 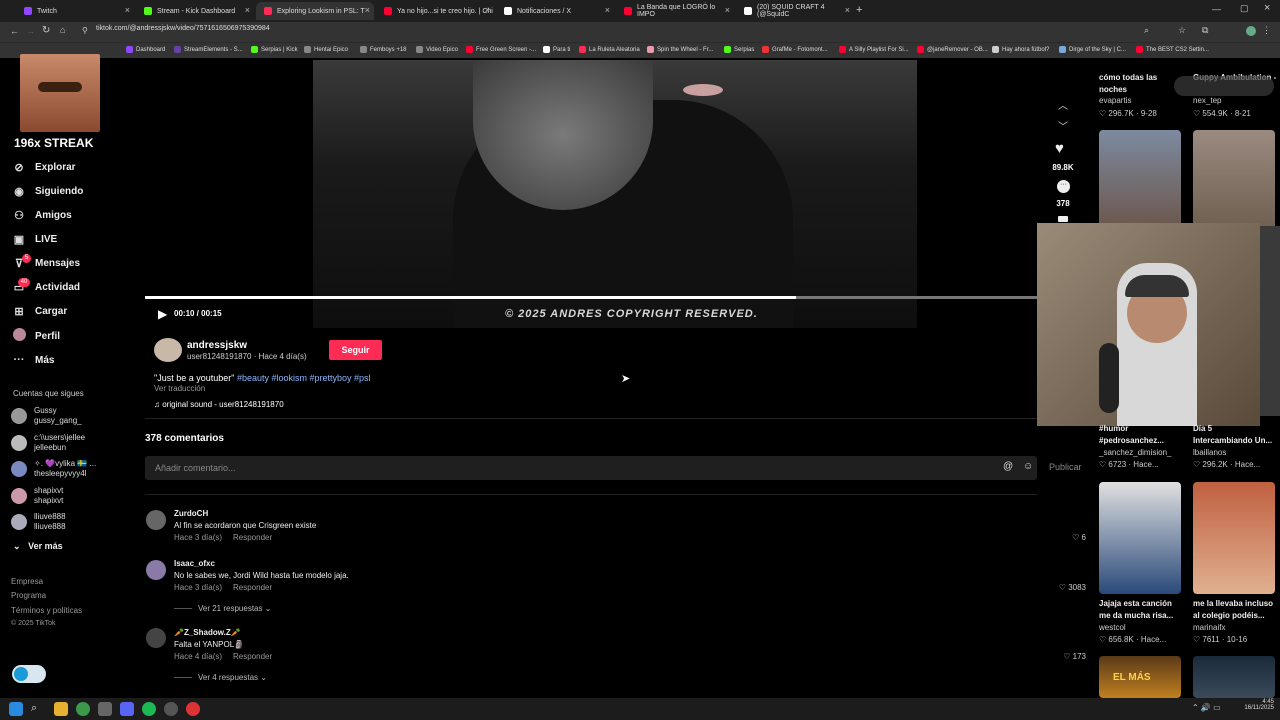 What do you see at coordinates (1205, 30) in the screenshot?
I see `extensions-icon: ⧉` at bounding box center [1205, 30].